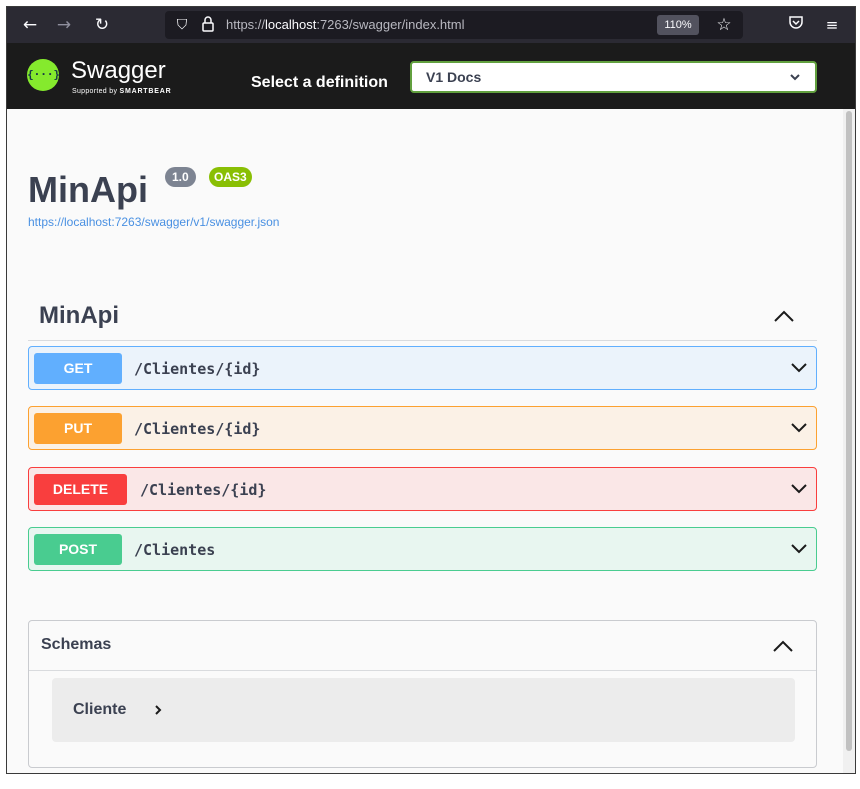 The image size is (860, 789). Describe the element at coordinates (422, 549) in the screenshot. I see `operation-post-clientes: POST /Clientes` at that location.